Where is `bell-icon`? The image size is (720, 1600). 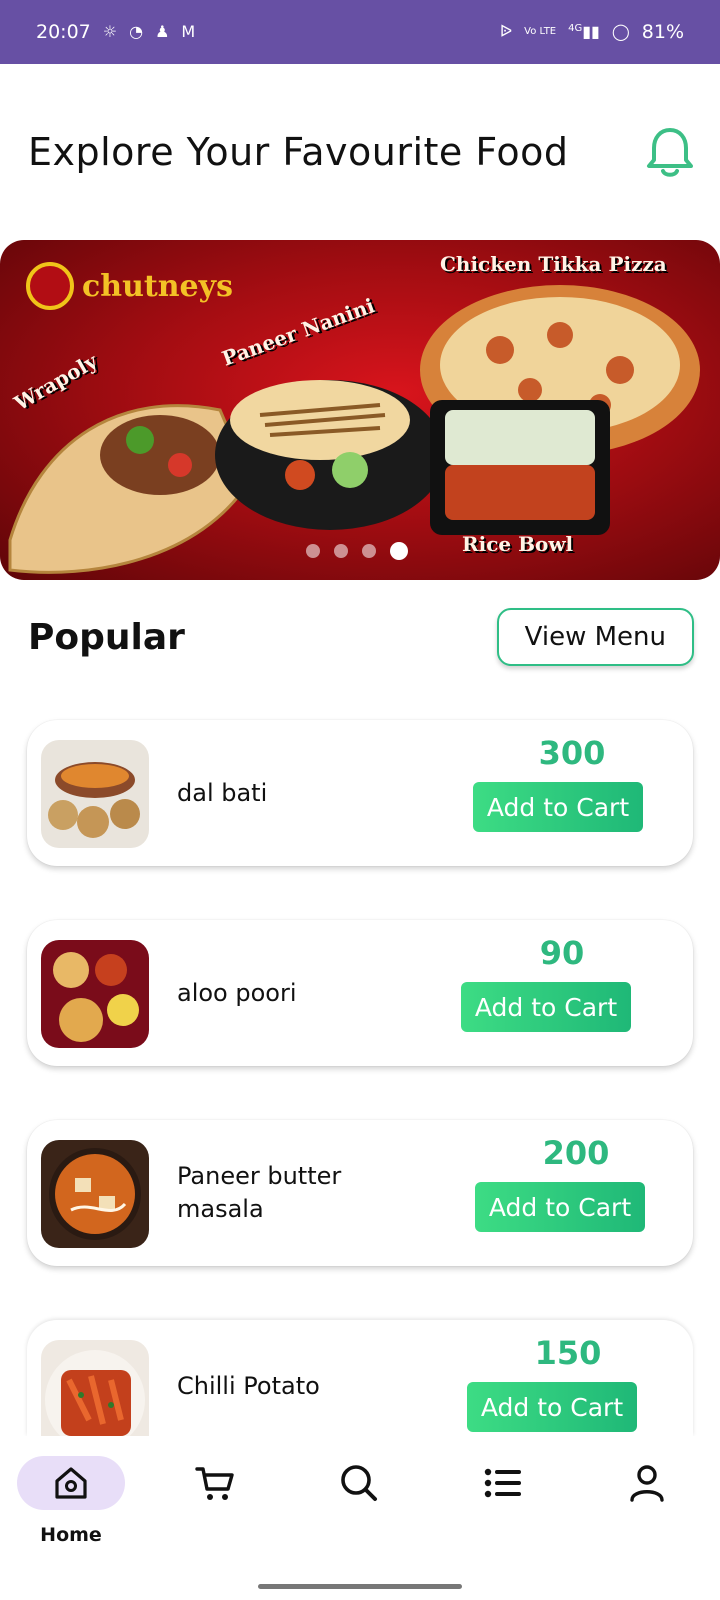
bell-icon is located at coordinates (670, 152).